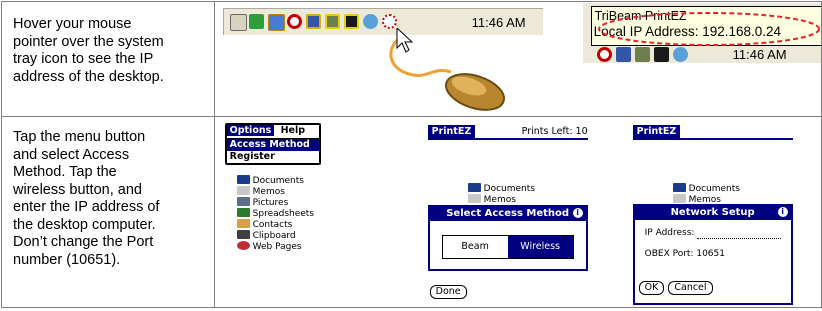 This screenshot has height=311, width=822. I want to click on display-icon, so click(313, 21).